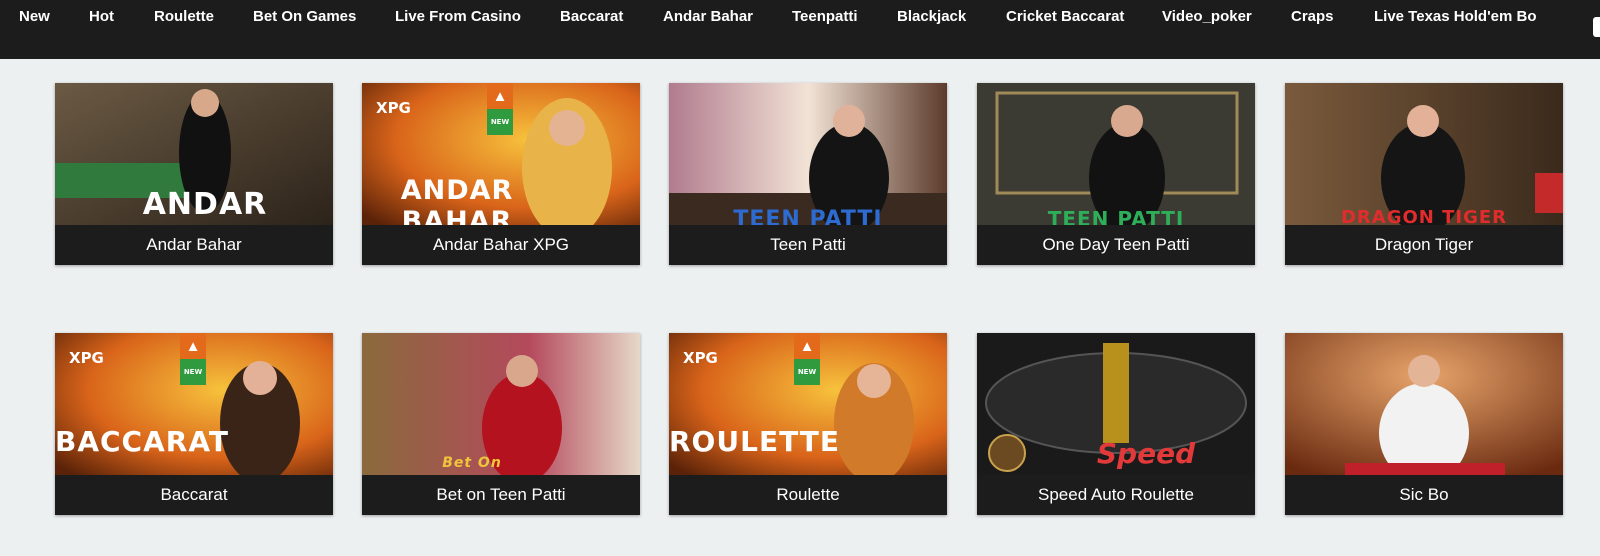 The width and height of the screenshot is (1600, 556). Describe the element at coordinates (472, 463) in the screenshot. I see `thumb-title: Bet On` at that location.